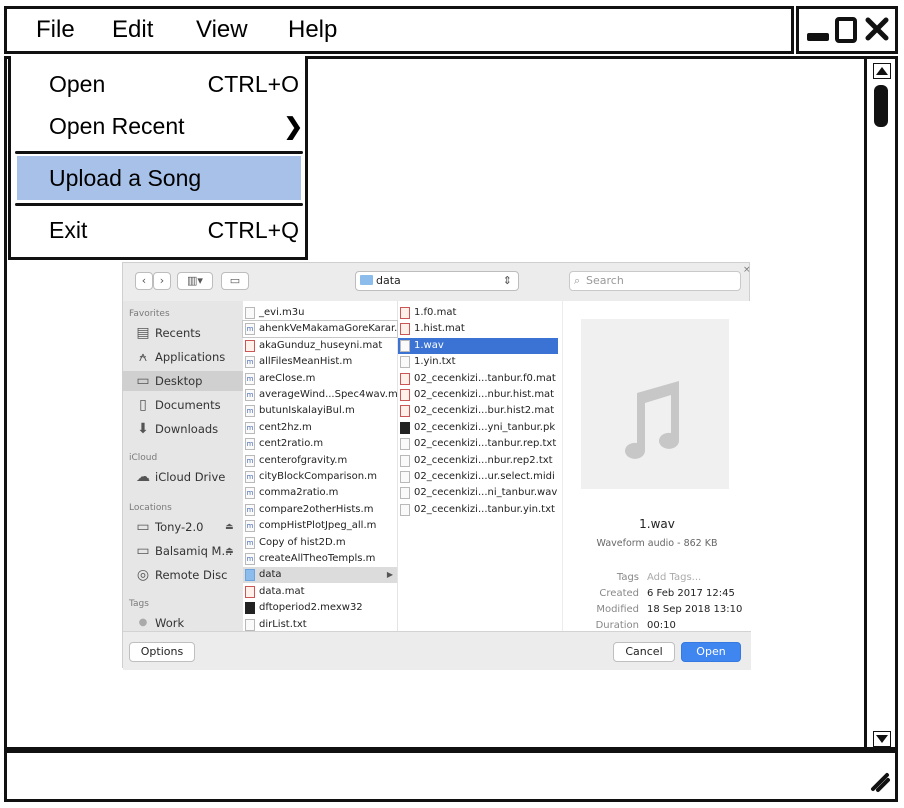  I want to click on path-label: data, so click(388, 280).